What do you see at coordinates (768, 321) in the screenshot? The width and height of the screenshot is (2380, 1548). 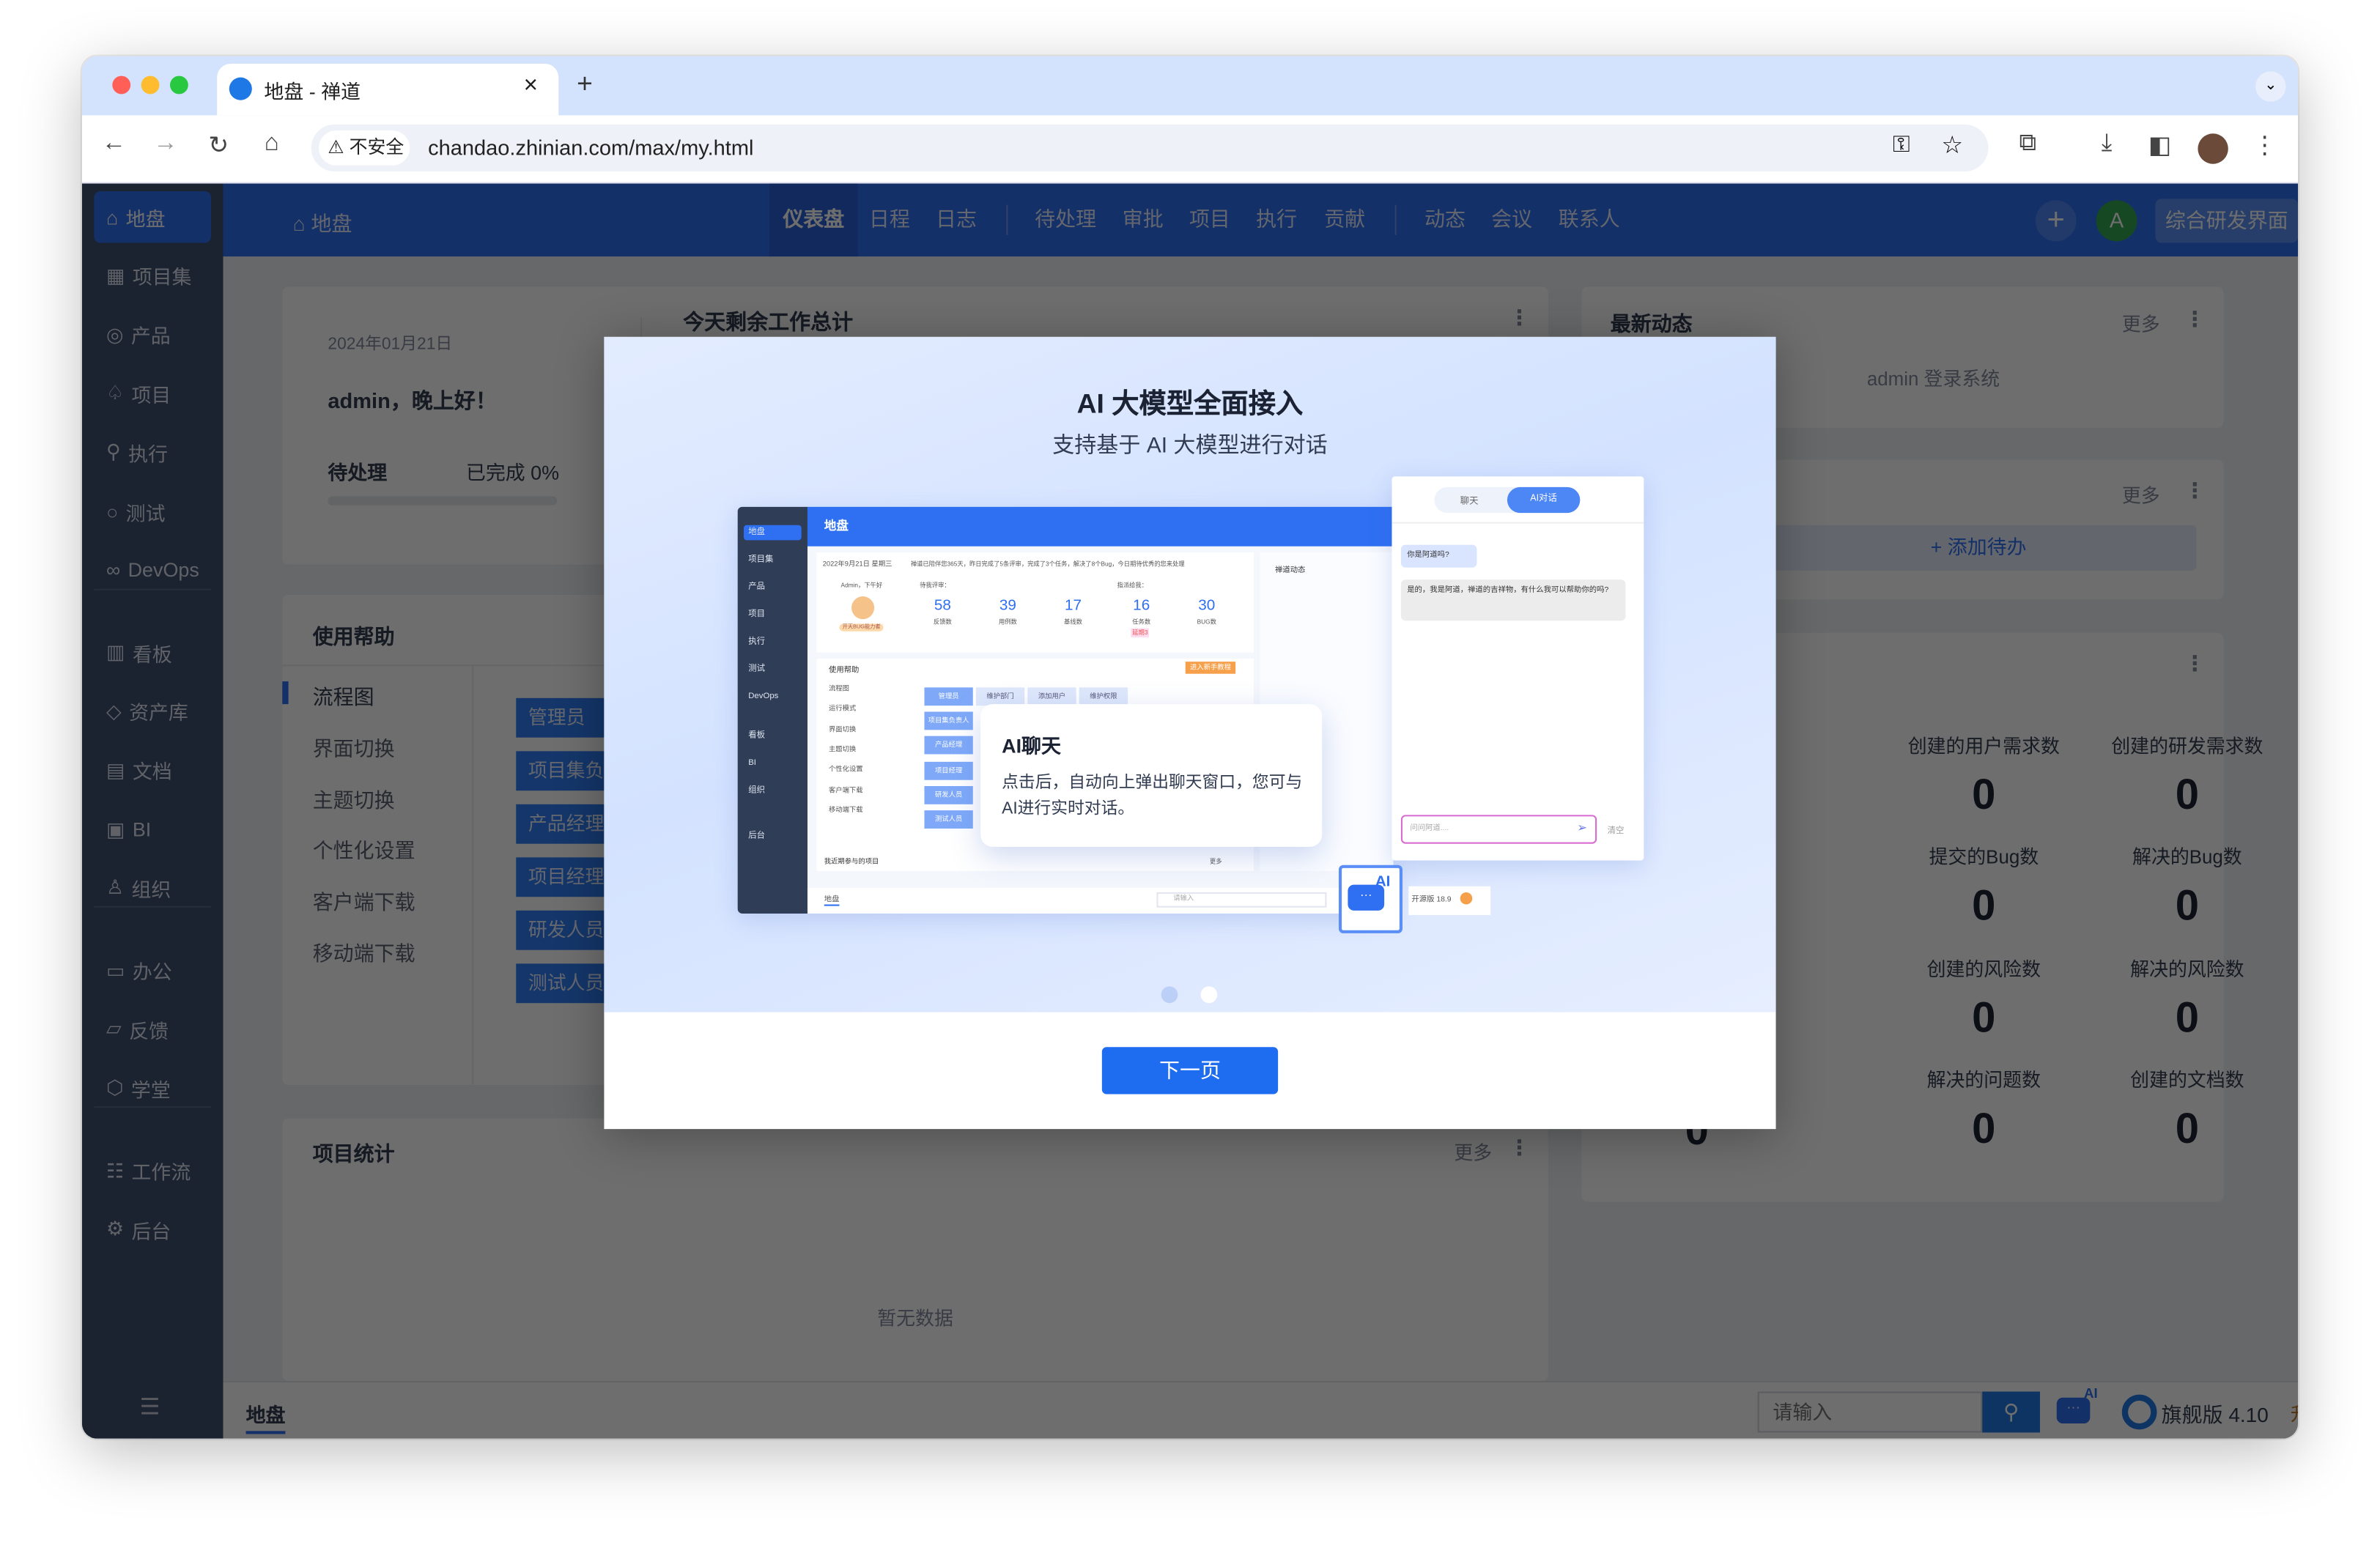 I see `summary-title: 今天剩余工作总计` at bounding box center [768, 321].